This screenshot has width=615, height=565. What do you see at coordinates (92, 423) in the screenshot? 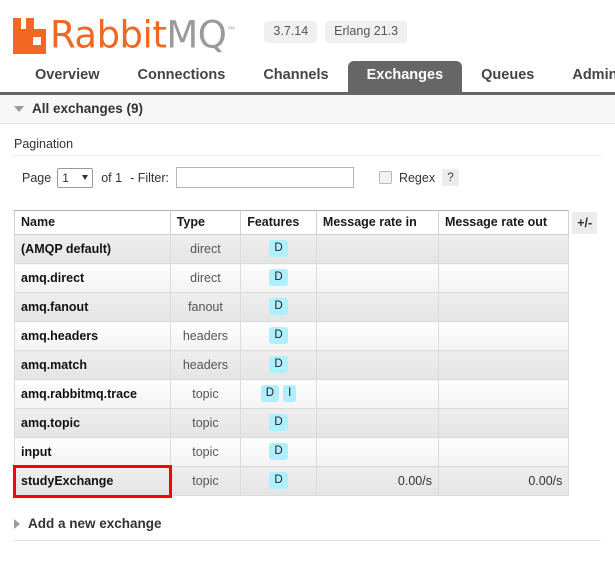
I see `cell-exchange-name: amq.topic` at bounding box center [92, 423].